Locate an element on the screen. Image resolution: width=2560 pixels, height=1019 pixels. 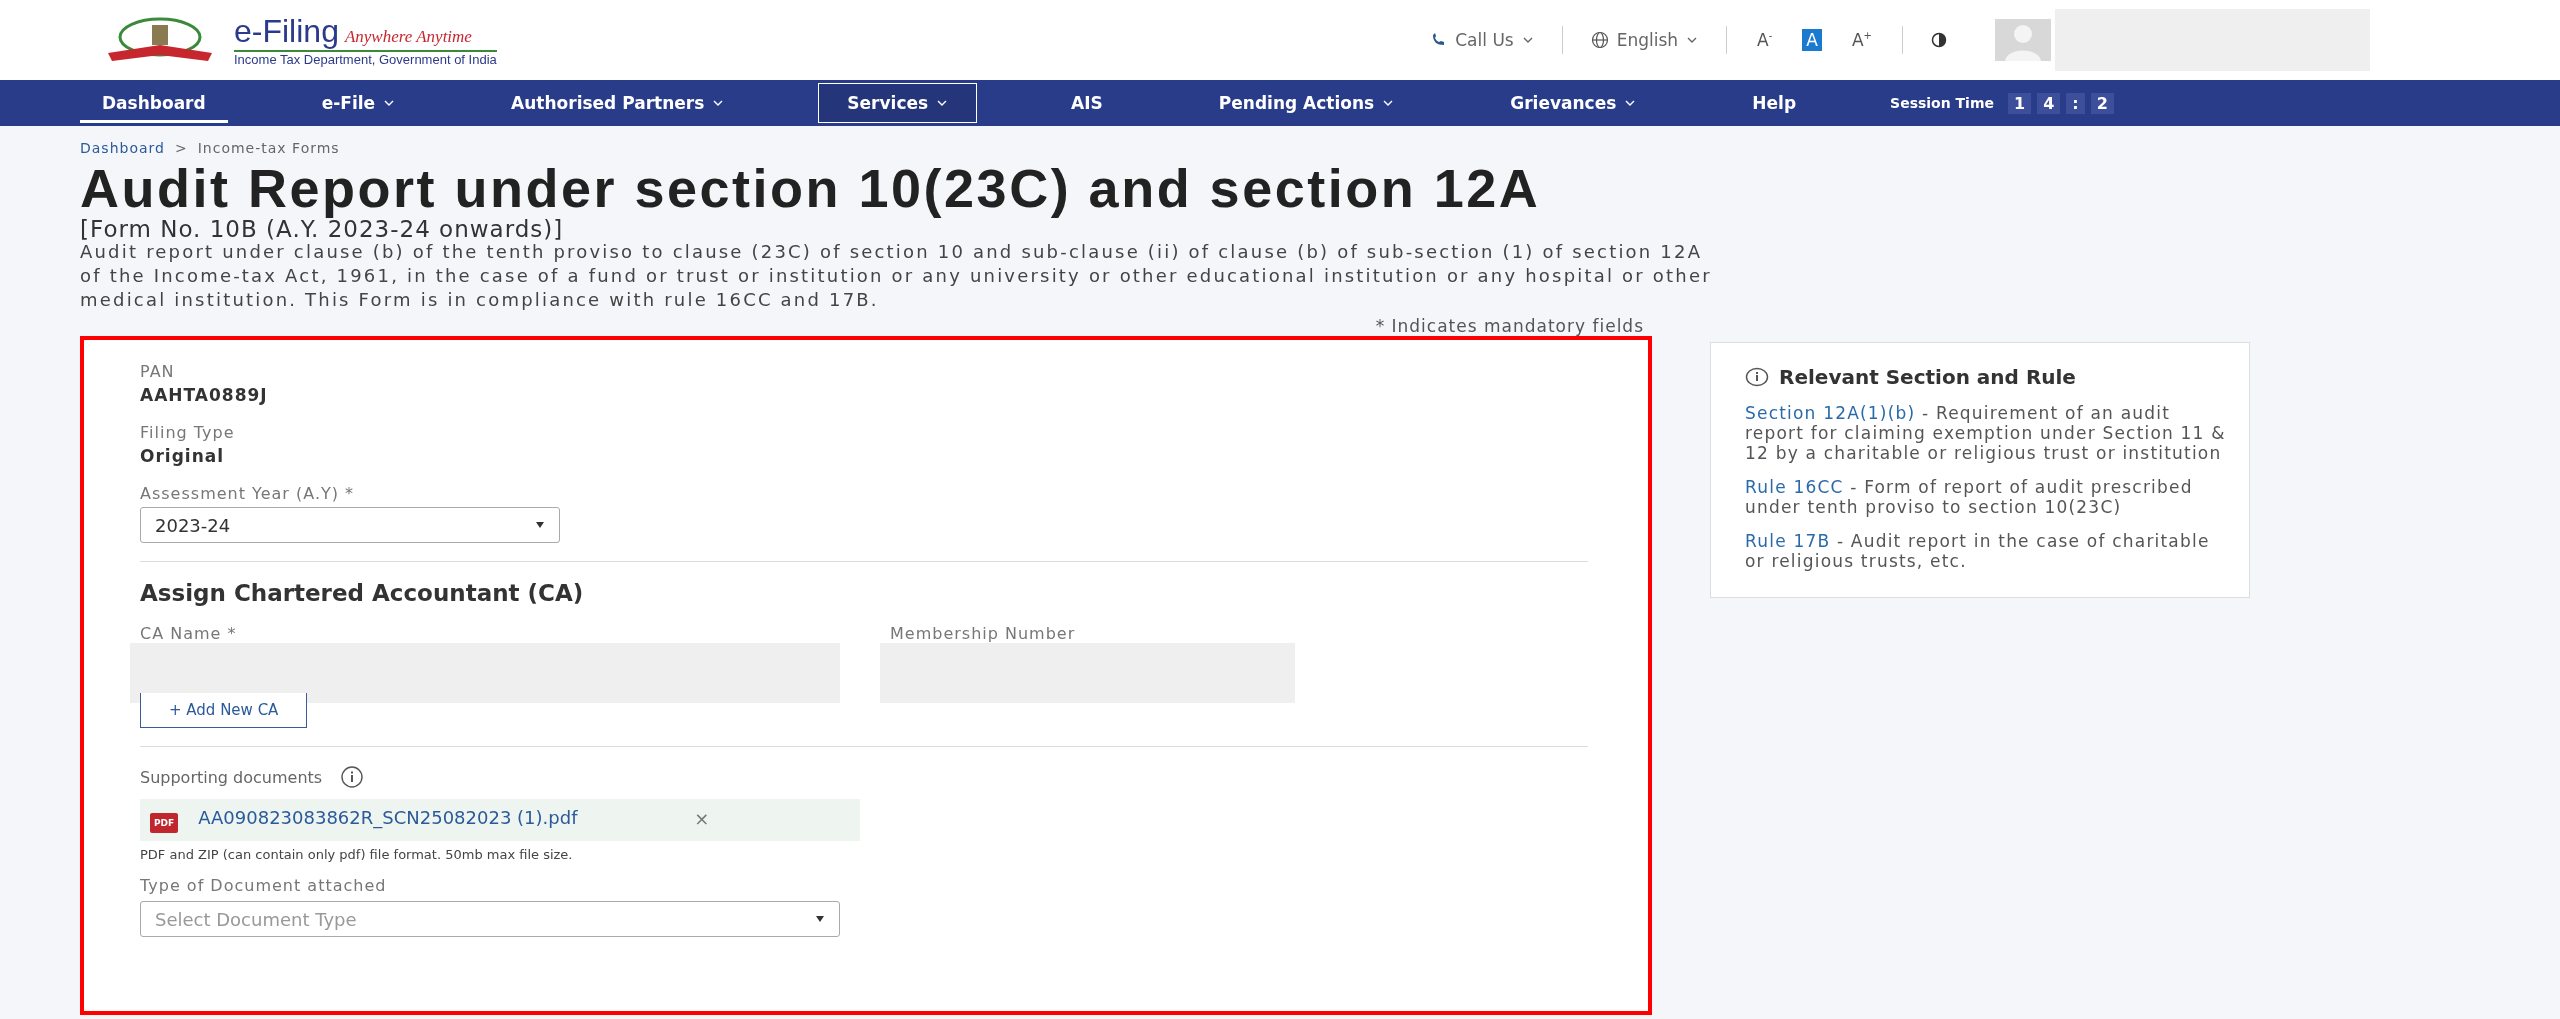
field-label: PAN is located at coordinates (158, 371).